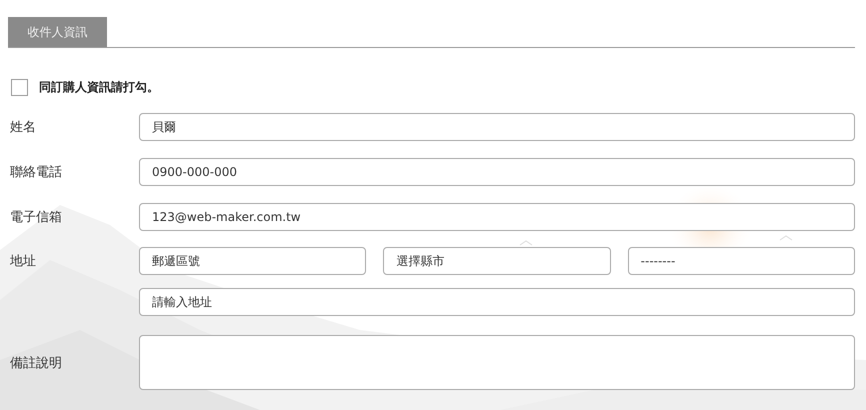  What do you see at coordinates (99, 87) in the screenshot?
I see `checkbox-label: 同訂購人資訊請打勾。` at bounding box center [99, 87].